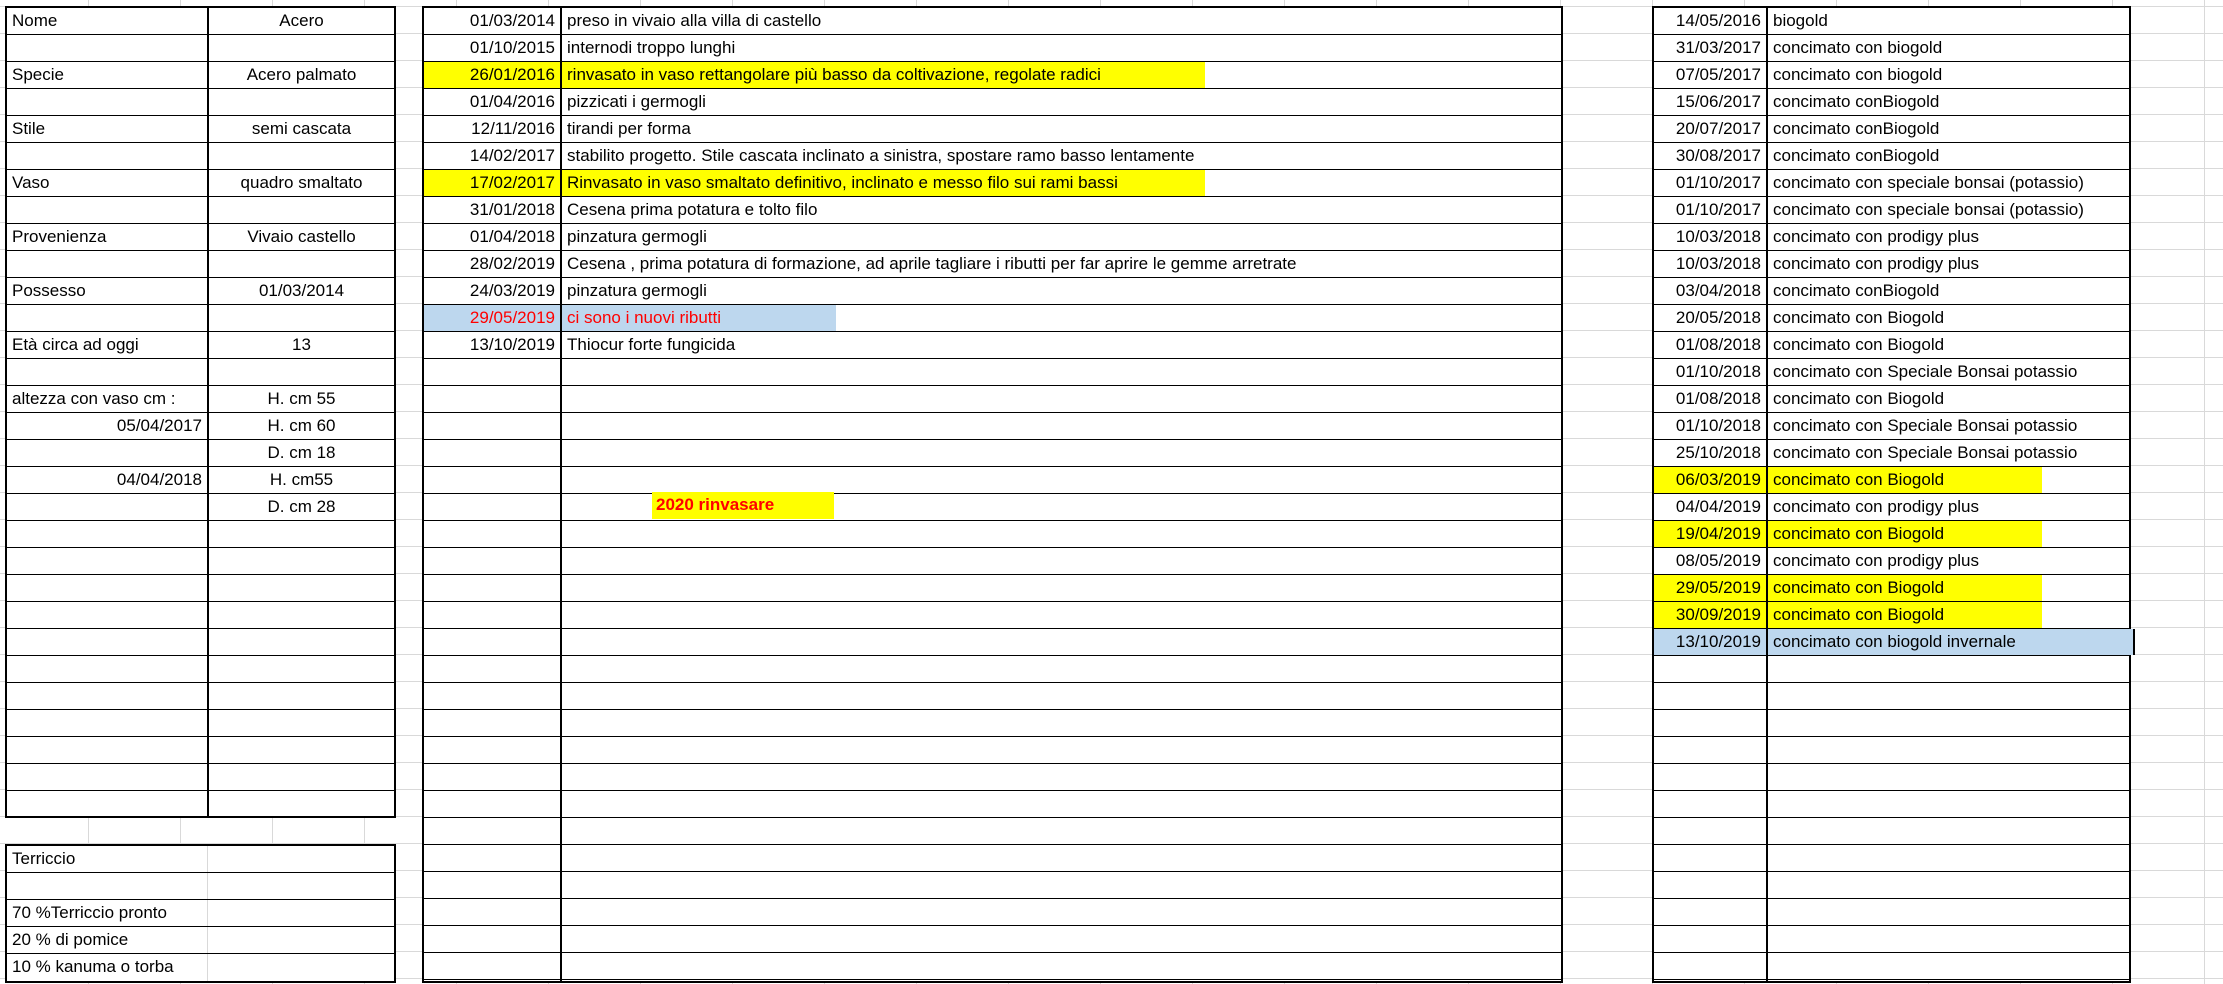  I want to click on fert-date-cell: 15/06/2017, so click(1710, 102).